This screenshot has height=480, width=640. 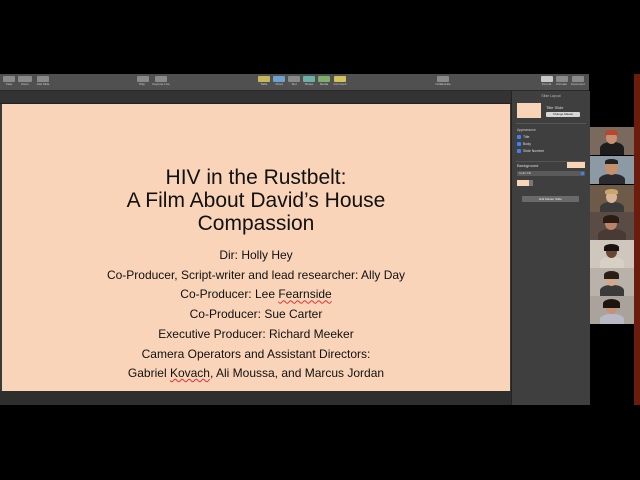 What do you see at coordinates (555, 107) in the screenshot?
I see `layout-name: Title Slide` at bounding box center [555, 107].